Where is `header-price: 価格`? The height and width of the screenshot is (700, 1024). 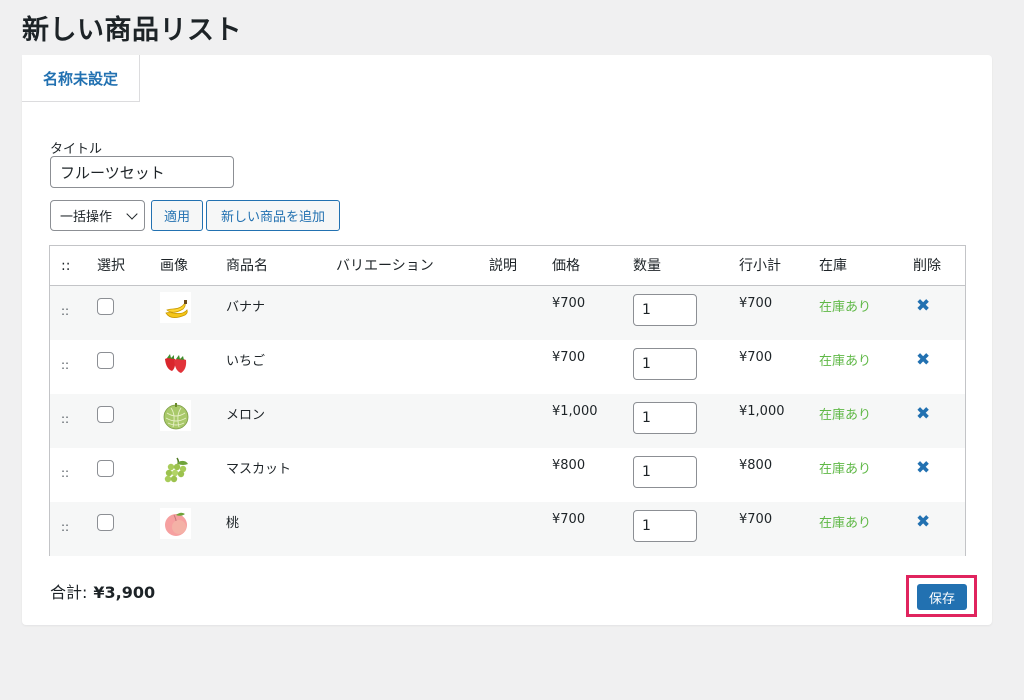
header-price: 価格 is located at coordinates (566, 266).